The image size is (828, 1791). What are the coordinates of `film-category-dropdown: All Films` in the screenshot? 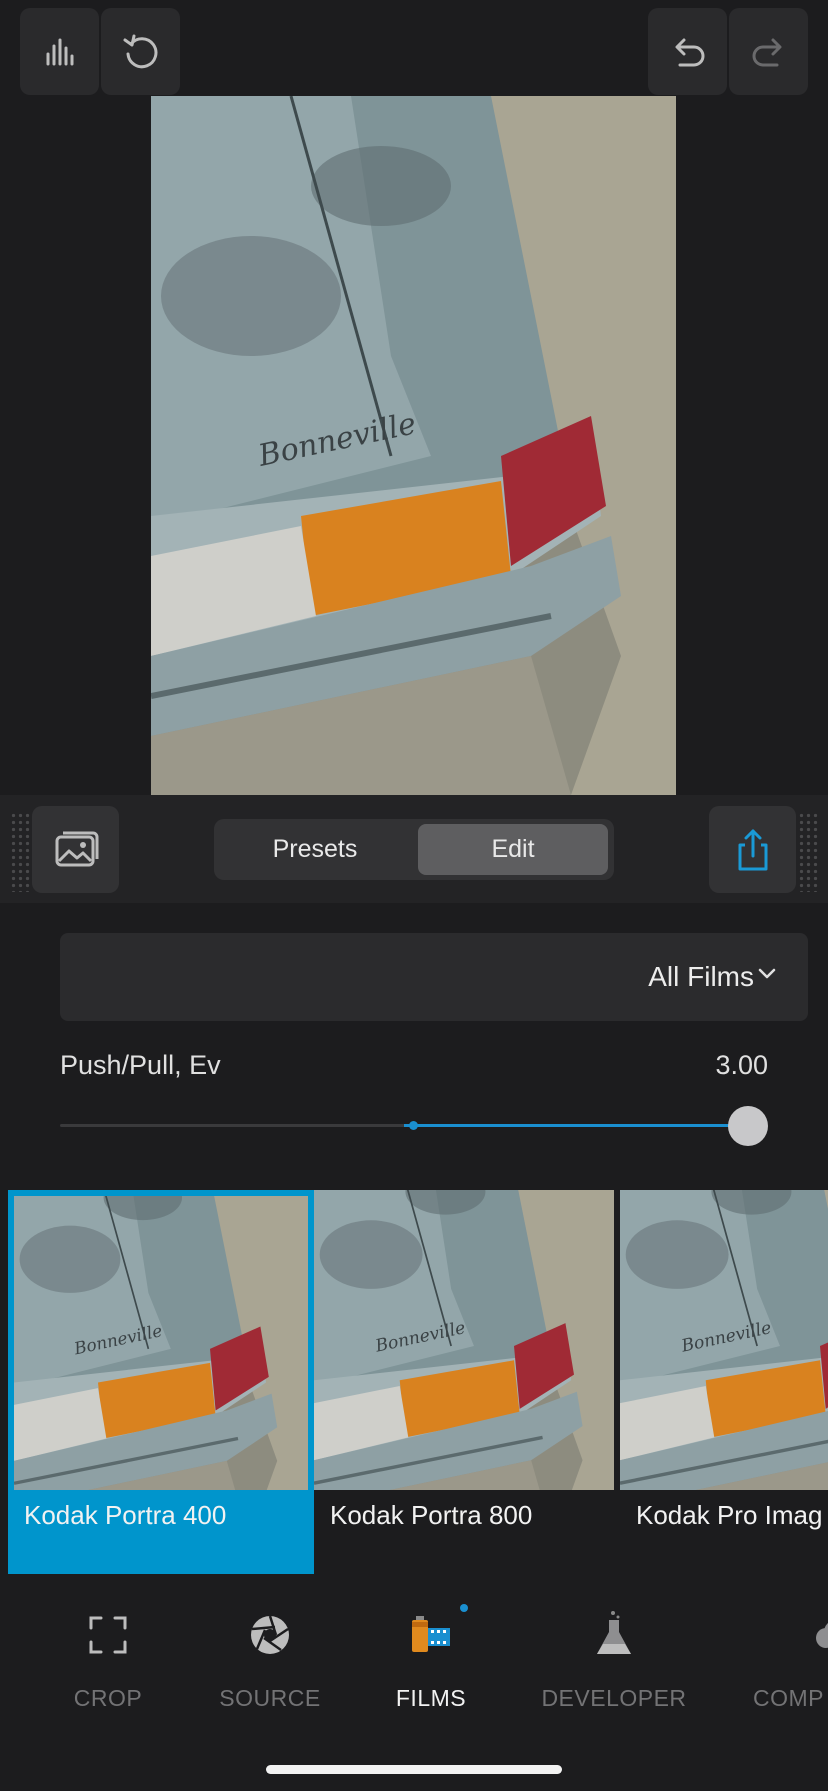 It's located at (434, 977).